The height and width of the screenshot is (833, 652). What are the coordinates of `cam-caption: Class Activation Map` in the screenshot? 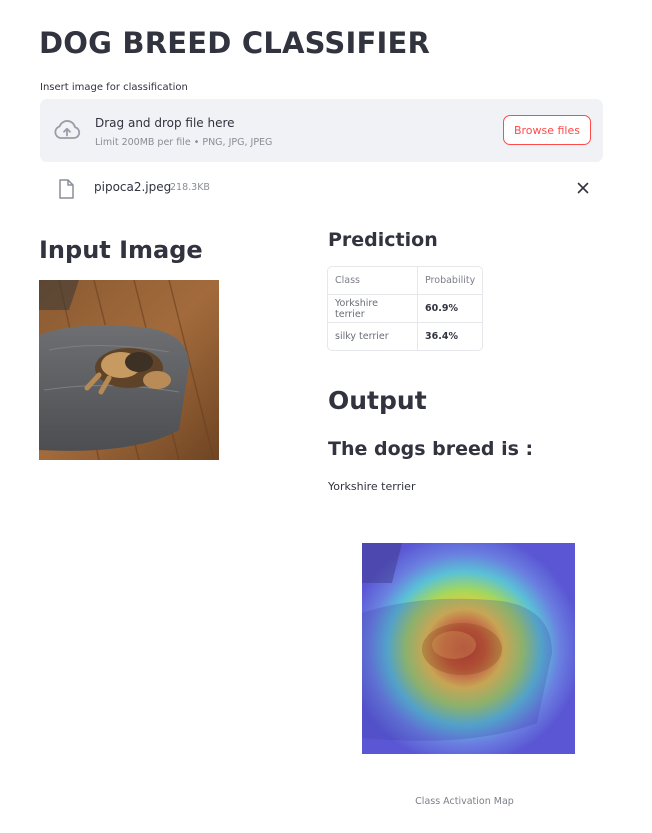 It's located at (464, 801).